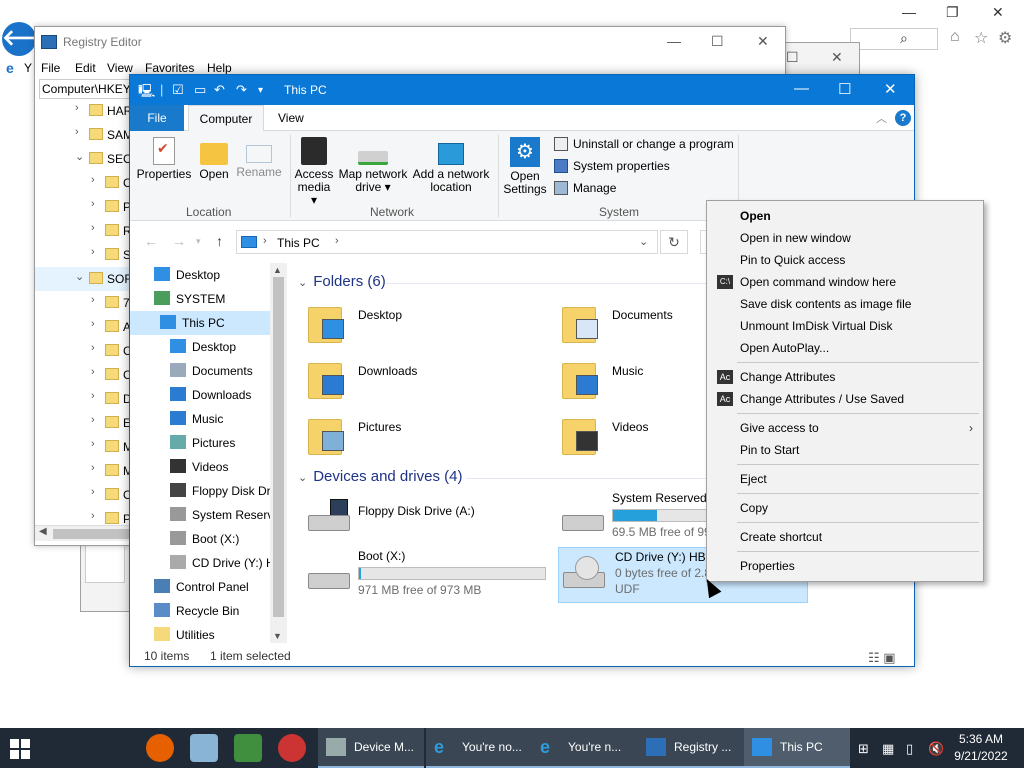 This screenshot has width=1024, height=768. Describe the element at coordinates (260, 90) in the screenshot. I see `qat-dropdown-icon: ▾` at that location.